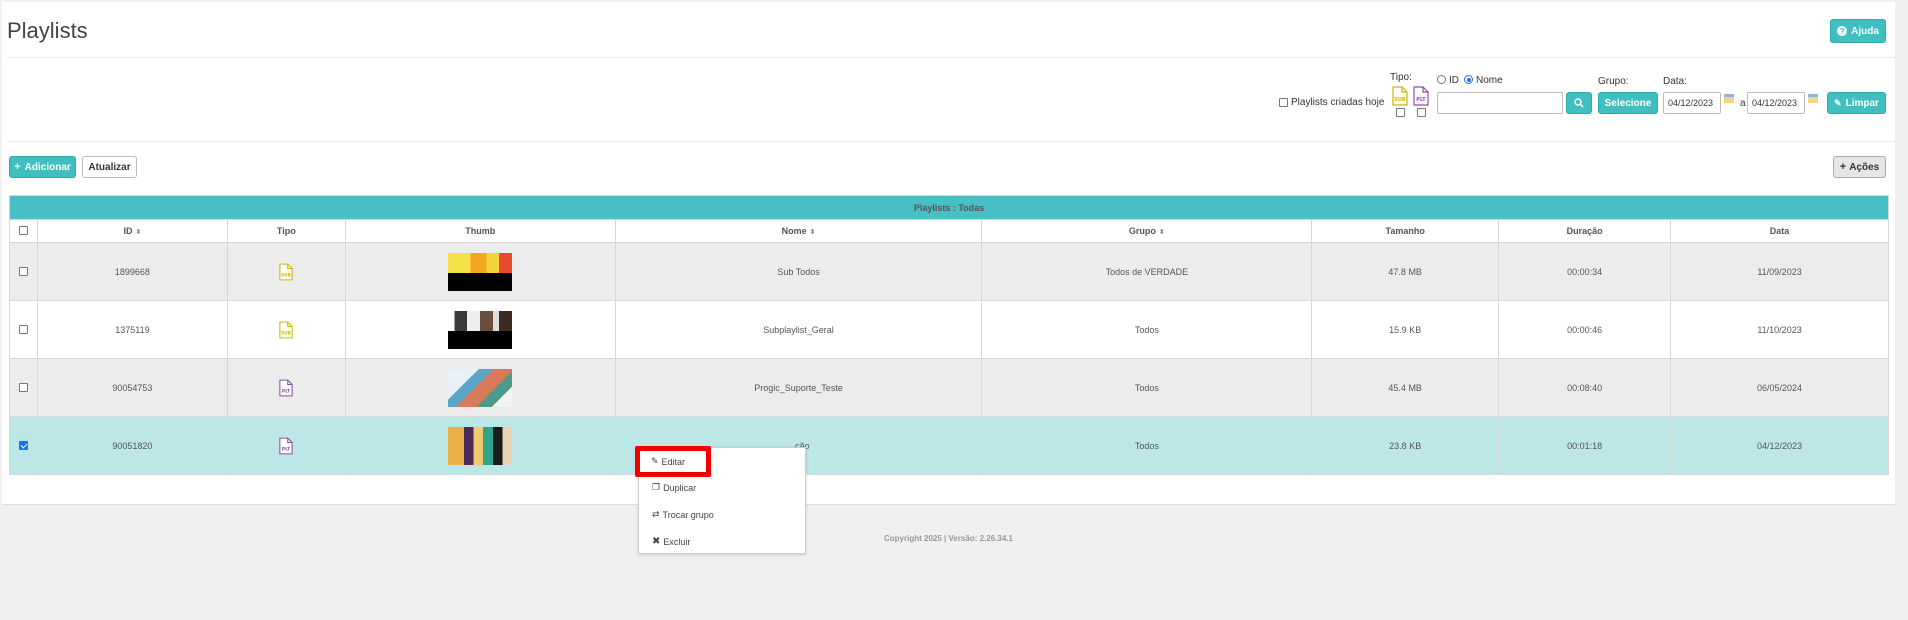  What do you see at coordinates (1468, 79) in the screenshot?
I see `search-by-name-radio` at bounding box center [1468, 79].